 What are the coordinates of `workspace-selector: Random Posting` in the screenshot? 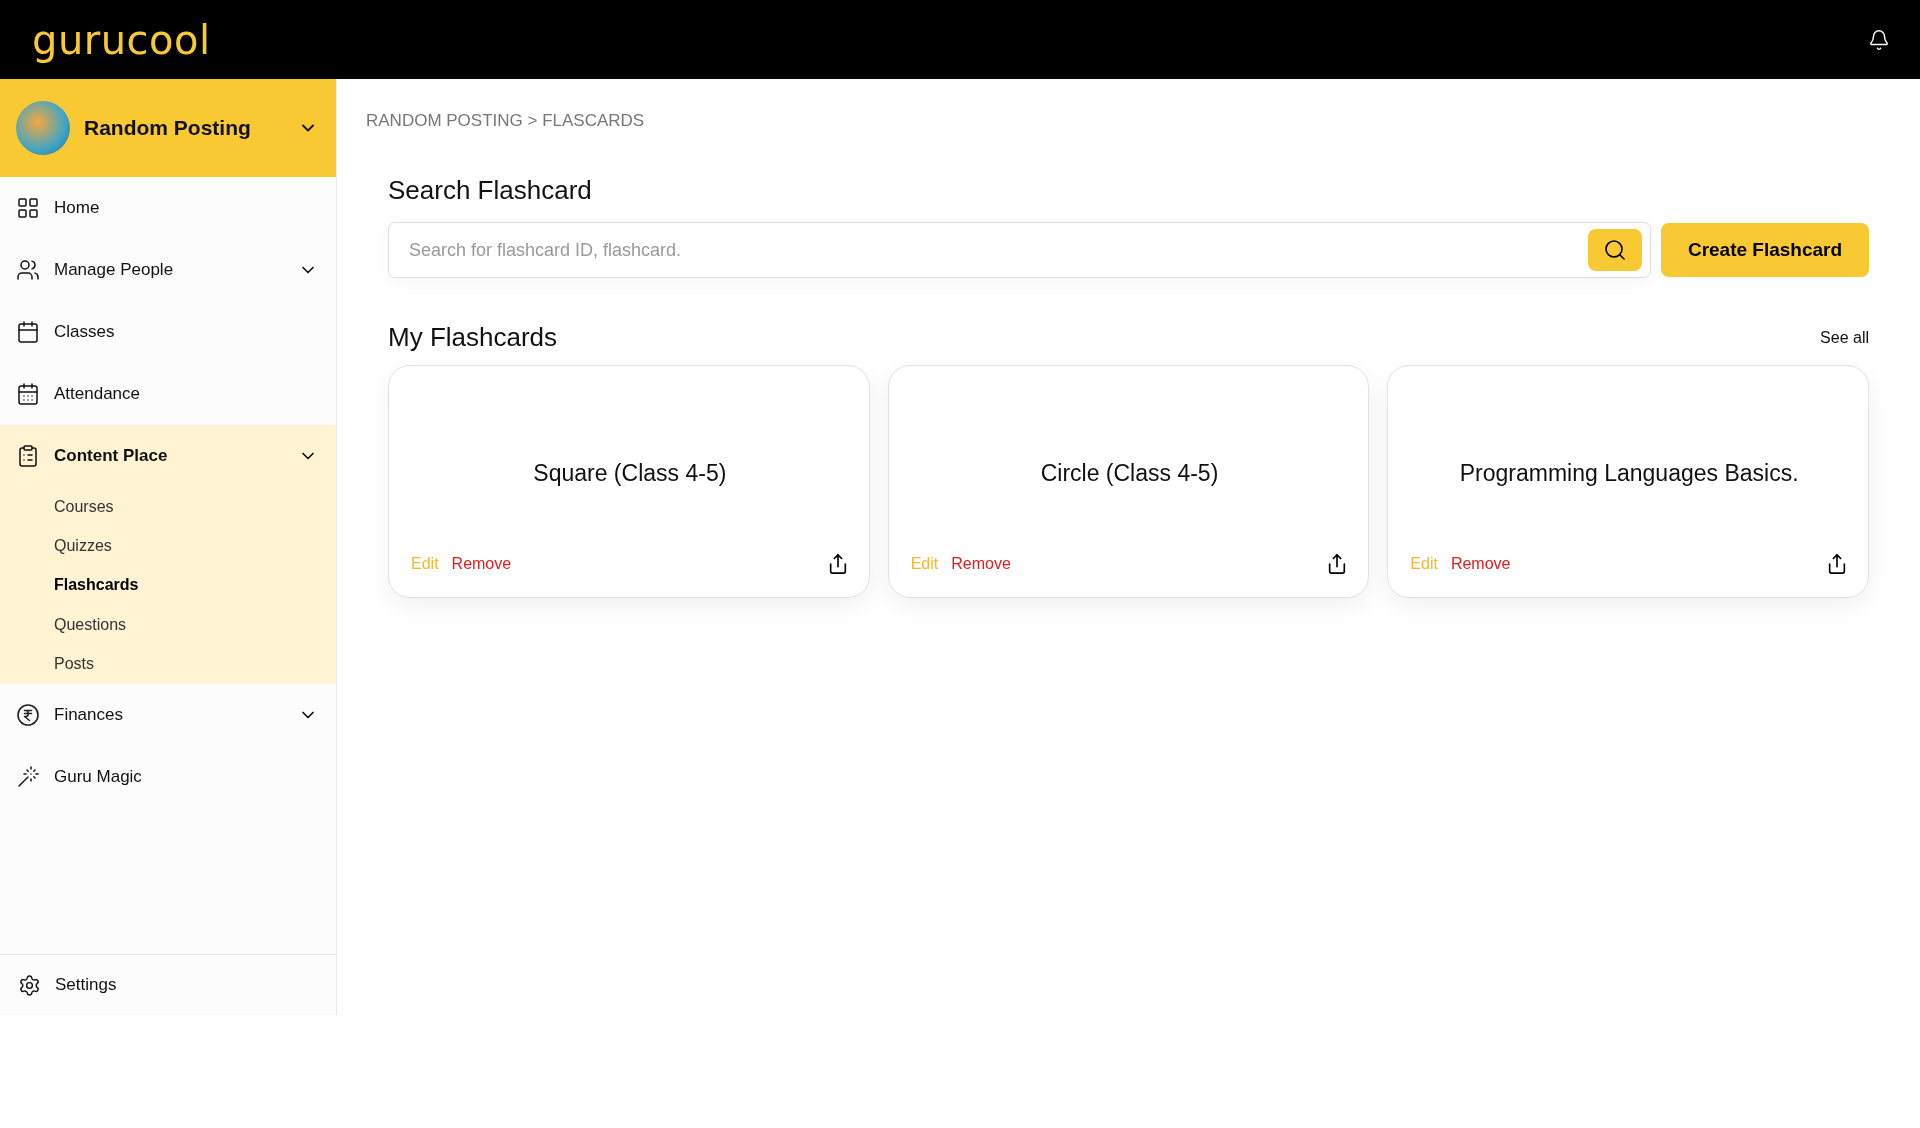 It's located at (168, 128).